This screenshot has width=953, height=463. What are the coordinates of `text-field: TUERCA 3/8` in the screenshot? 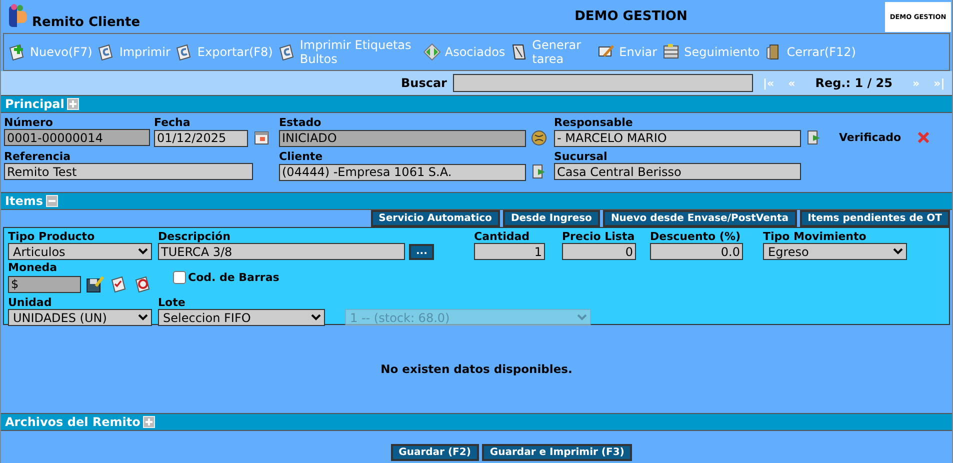 It's located at (281, 251).